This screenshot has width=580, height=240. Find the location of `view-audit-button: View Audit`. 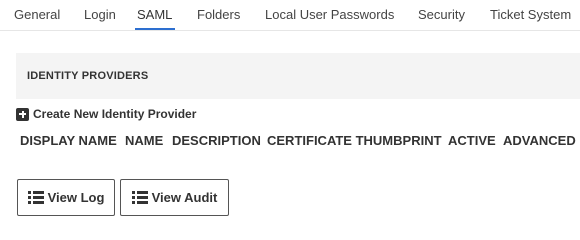

view-audit-button: View Audit is located at coordinates (174, 197).